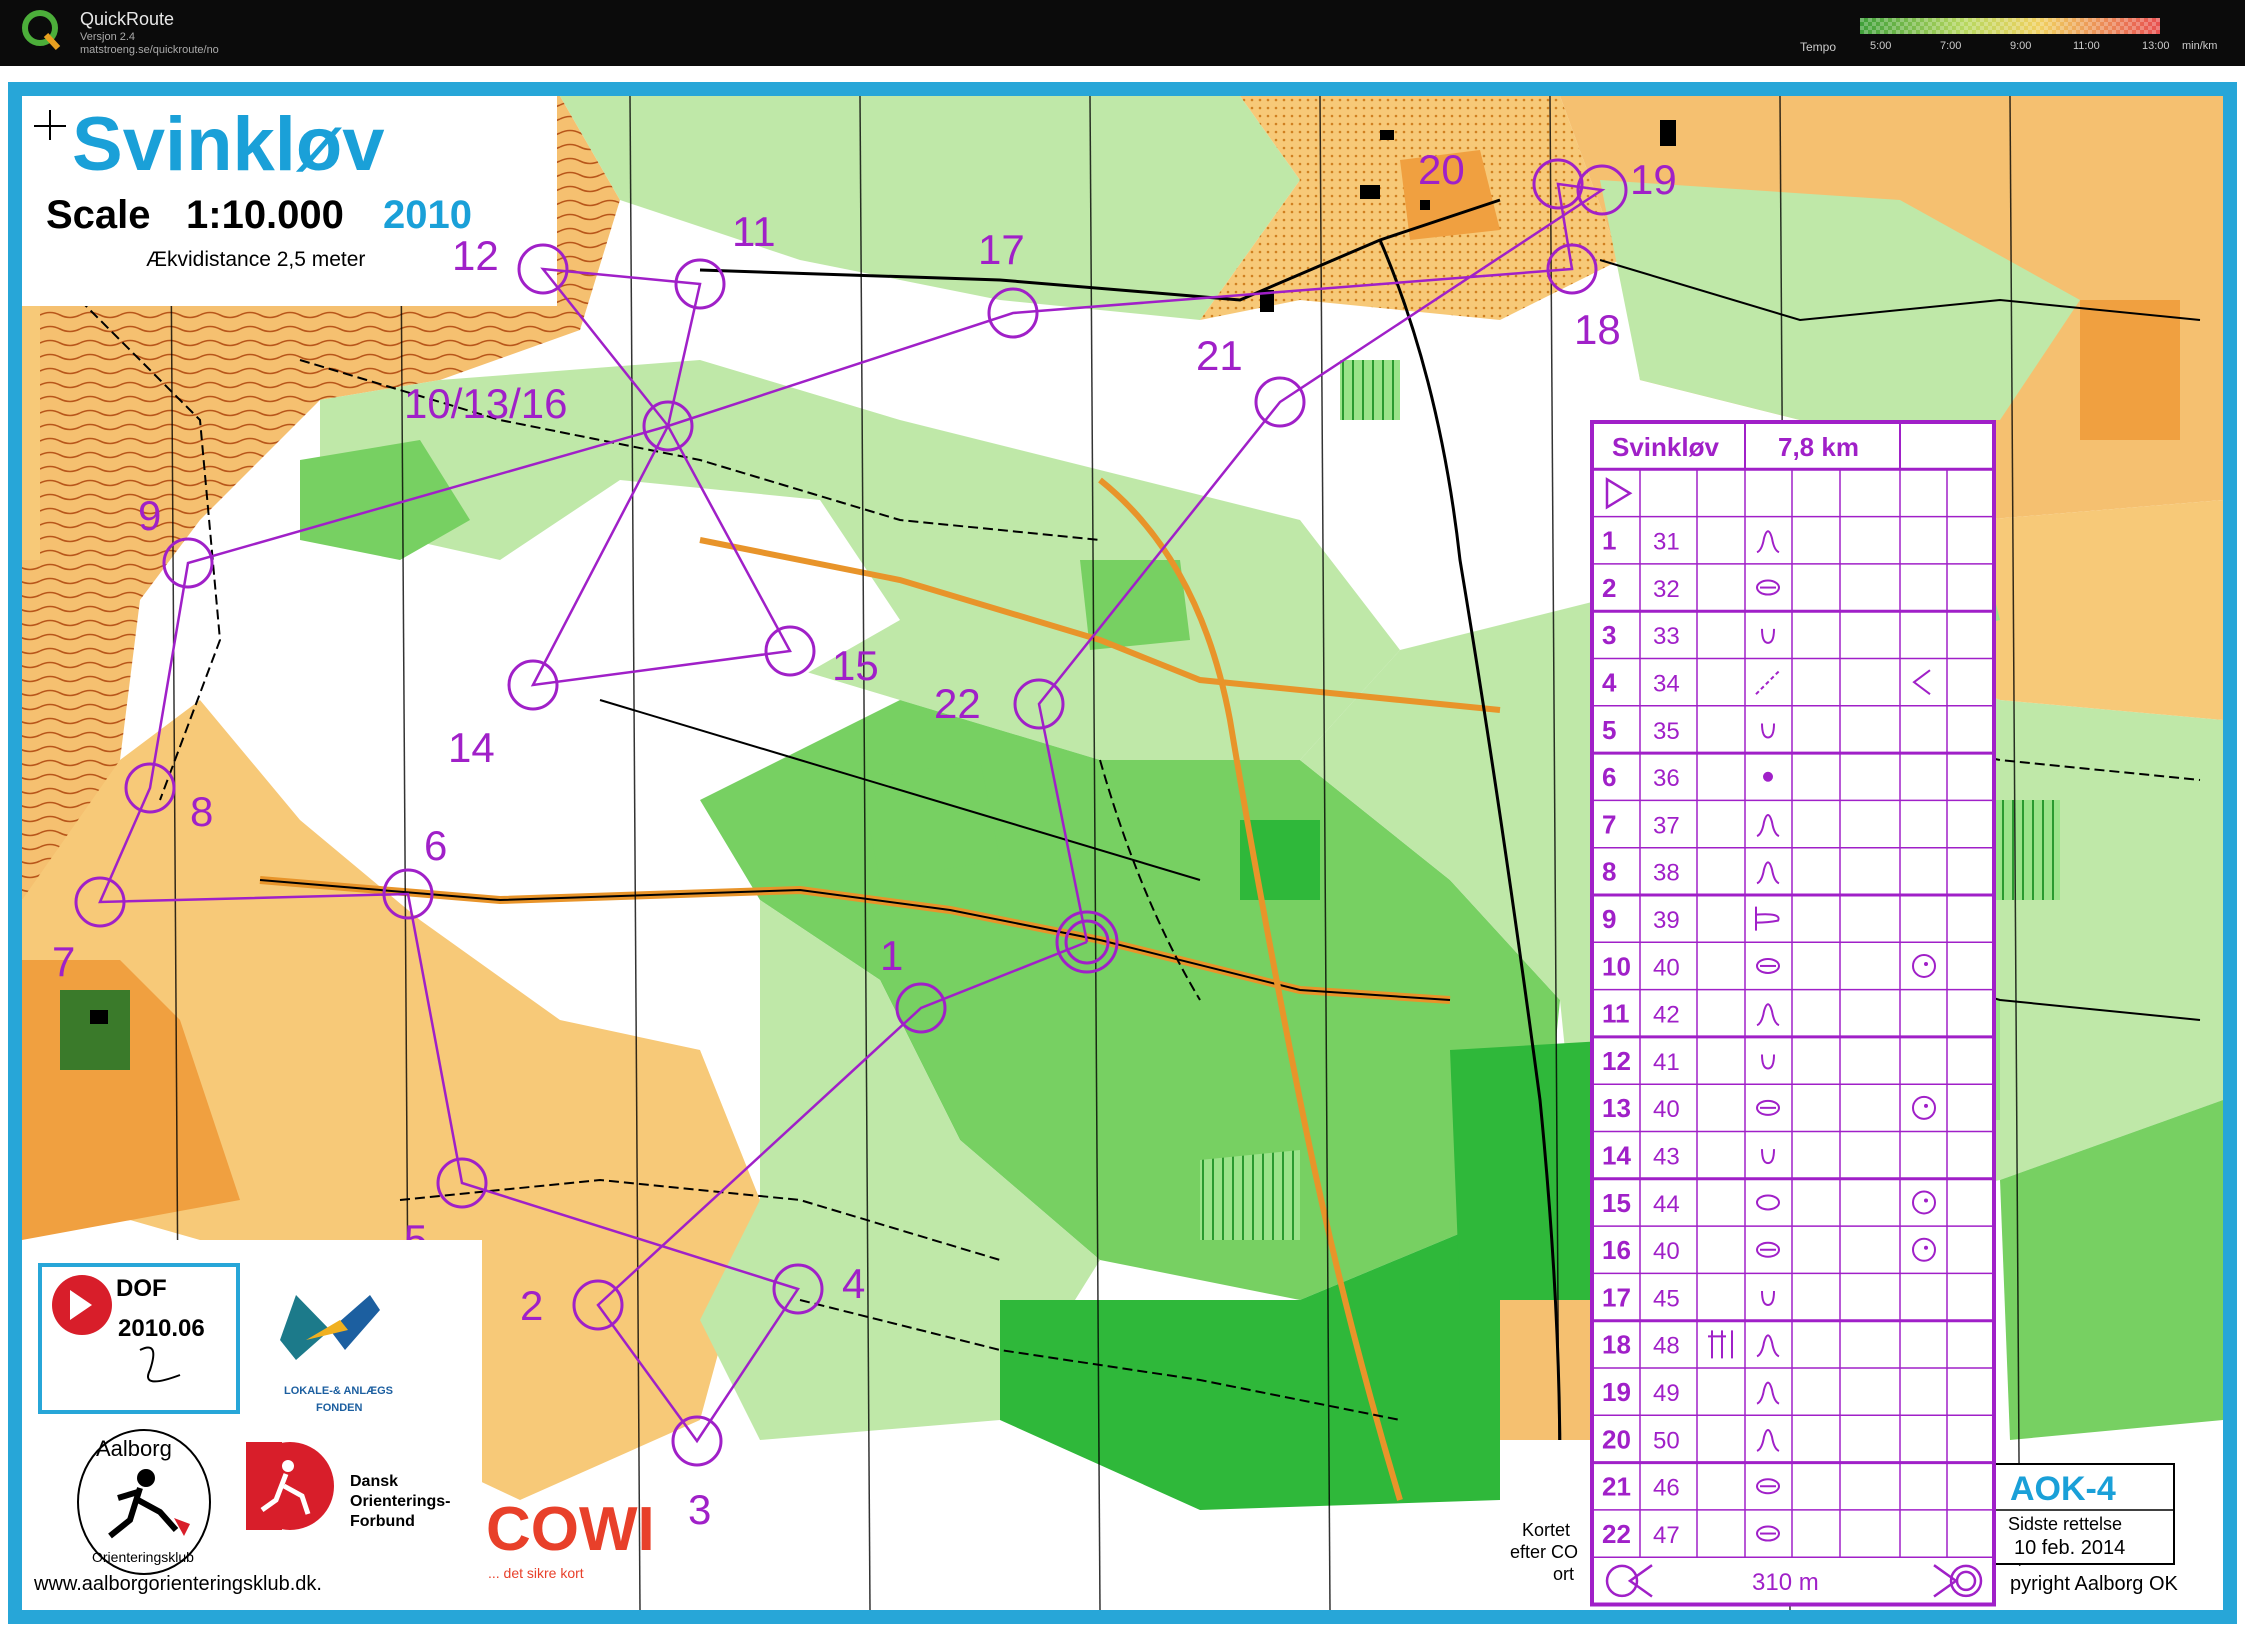 The width and height of the screenshot is (2245, 1635). Describe the element at coordinates (1609, 872) in the screenshot. I see `control-number: 8` at that location.